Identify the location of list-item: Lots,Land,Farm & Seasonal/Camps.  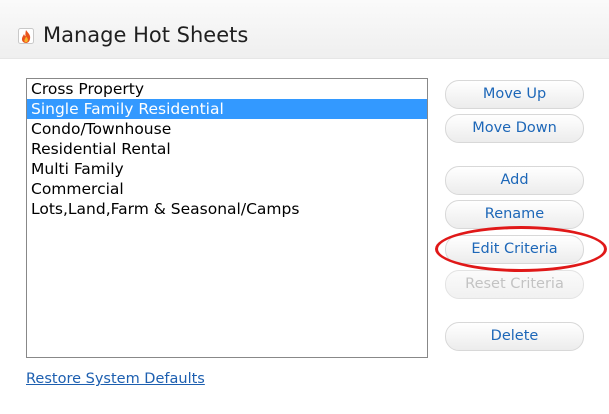
(227, 209).